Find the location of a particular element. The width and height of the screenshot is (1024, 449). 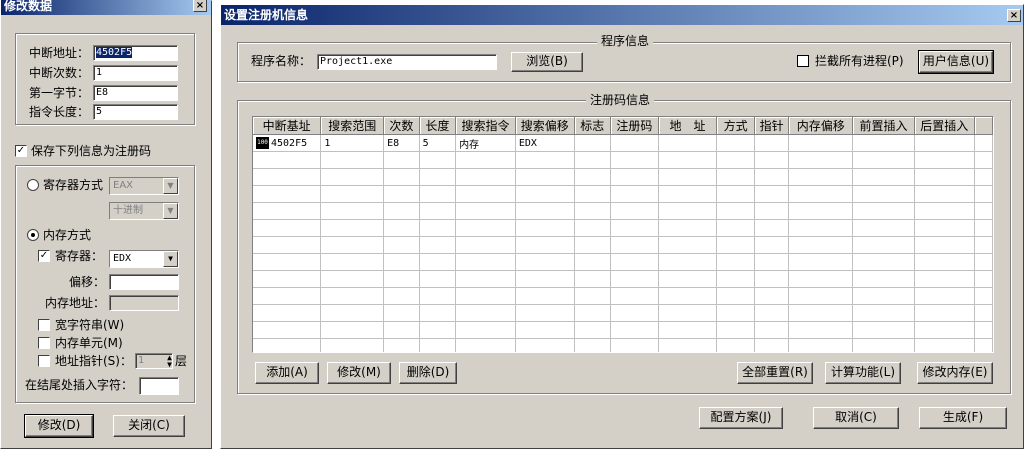

offset-input is located at coordinates (144, 282).